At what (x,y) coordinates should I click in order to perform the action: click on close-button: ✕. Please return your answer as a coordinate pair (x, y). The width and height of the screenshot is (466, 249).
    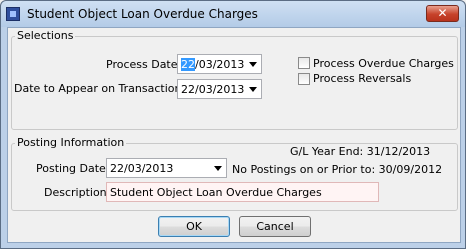
    Looking at the image, I should click on (442, 13).